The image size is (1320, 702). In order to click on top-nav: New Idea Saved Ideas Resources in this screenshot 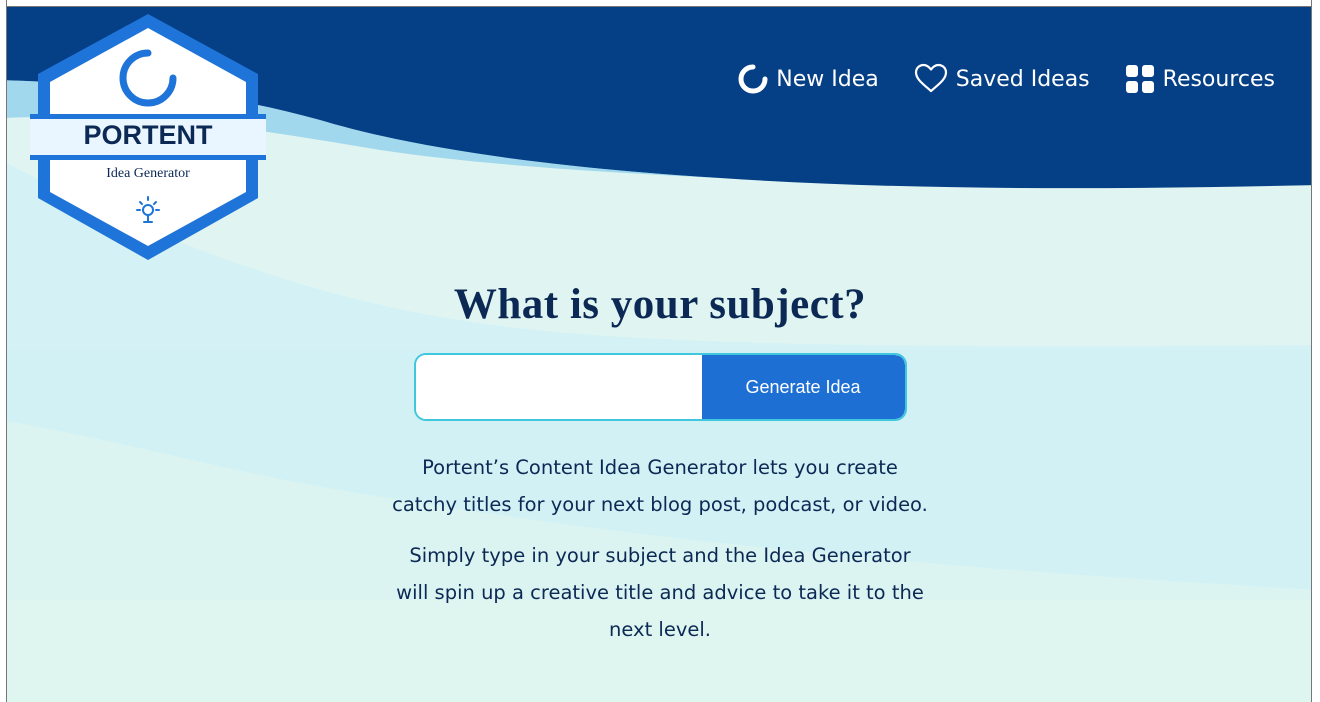, I will do `click(1006, 79)`.